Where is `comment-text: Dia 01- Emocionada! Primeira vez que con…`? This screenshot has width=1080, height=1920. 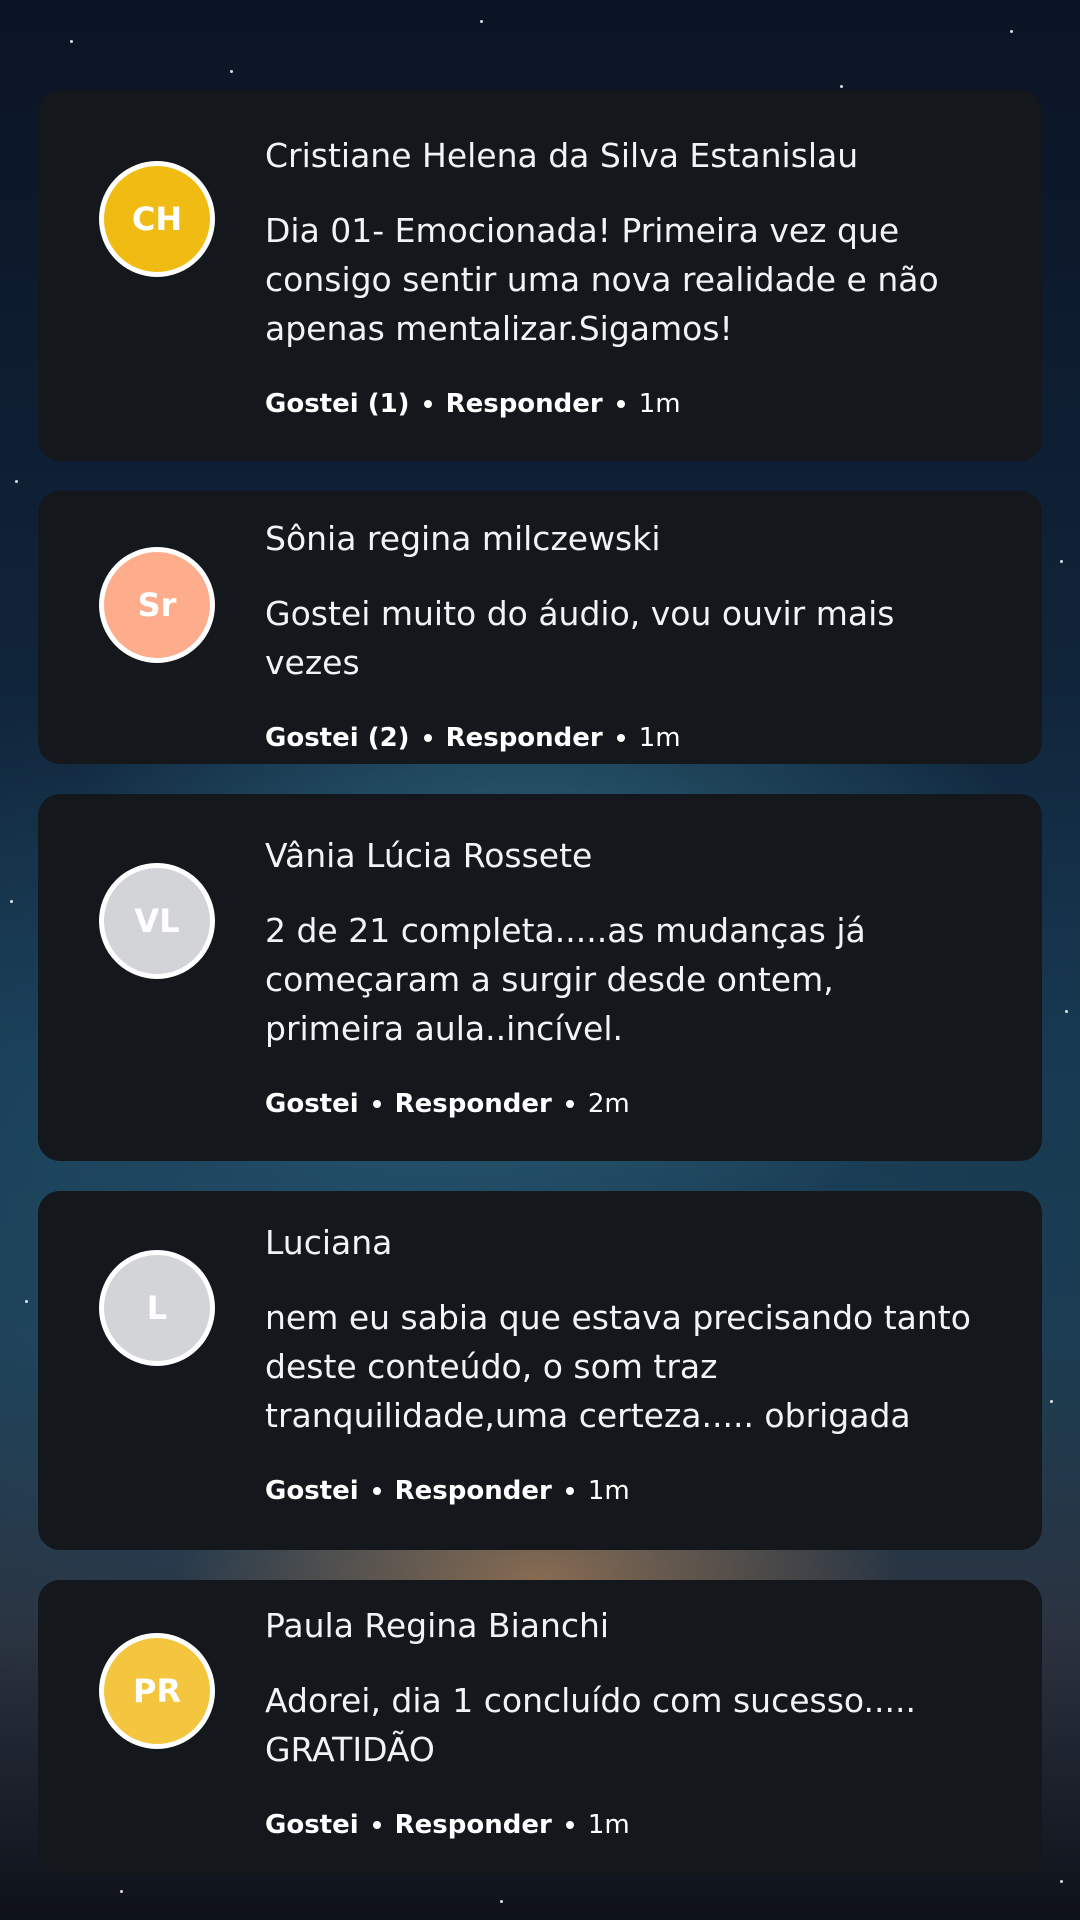 comment-text: Dia 01- Emocionada! Primeira vez que con… is located at coordinates (602, 279).